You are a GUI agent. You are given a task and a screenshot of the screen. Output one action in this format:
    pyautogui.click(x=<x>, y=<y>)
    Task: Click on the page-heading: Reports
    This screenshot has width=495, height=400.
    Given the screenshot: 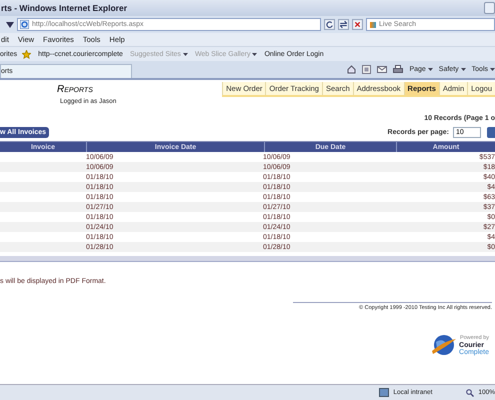 What is the action you would take?
    pyautogui.click(x=75, y=89)
    